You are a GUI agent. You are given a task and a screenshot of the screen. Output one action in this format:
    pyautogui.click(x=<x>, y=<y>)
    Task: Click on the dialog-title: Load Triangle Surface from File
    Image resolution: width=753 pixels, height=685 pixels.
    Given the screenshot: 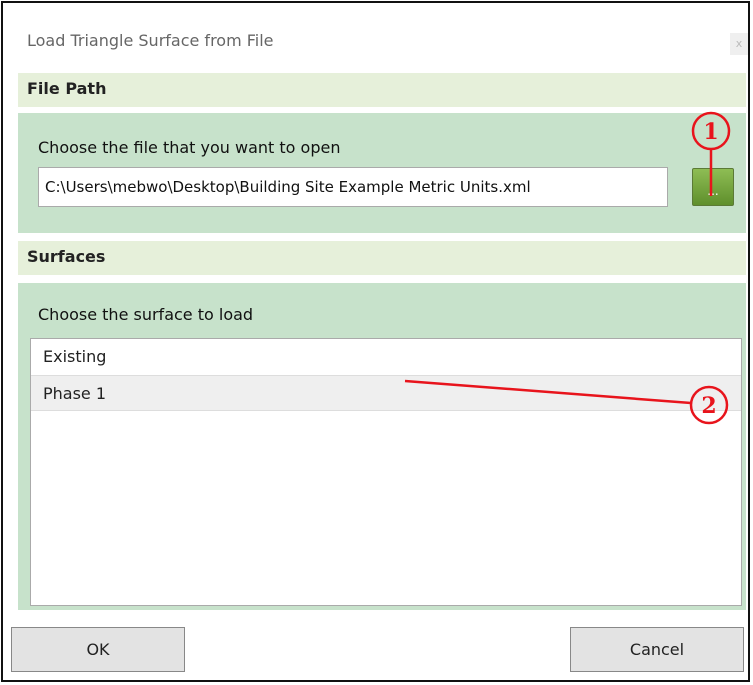 What is the action you would take?
    pyautogui.click(x=150, y=40)
    